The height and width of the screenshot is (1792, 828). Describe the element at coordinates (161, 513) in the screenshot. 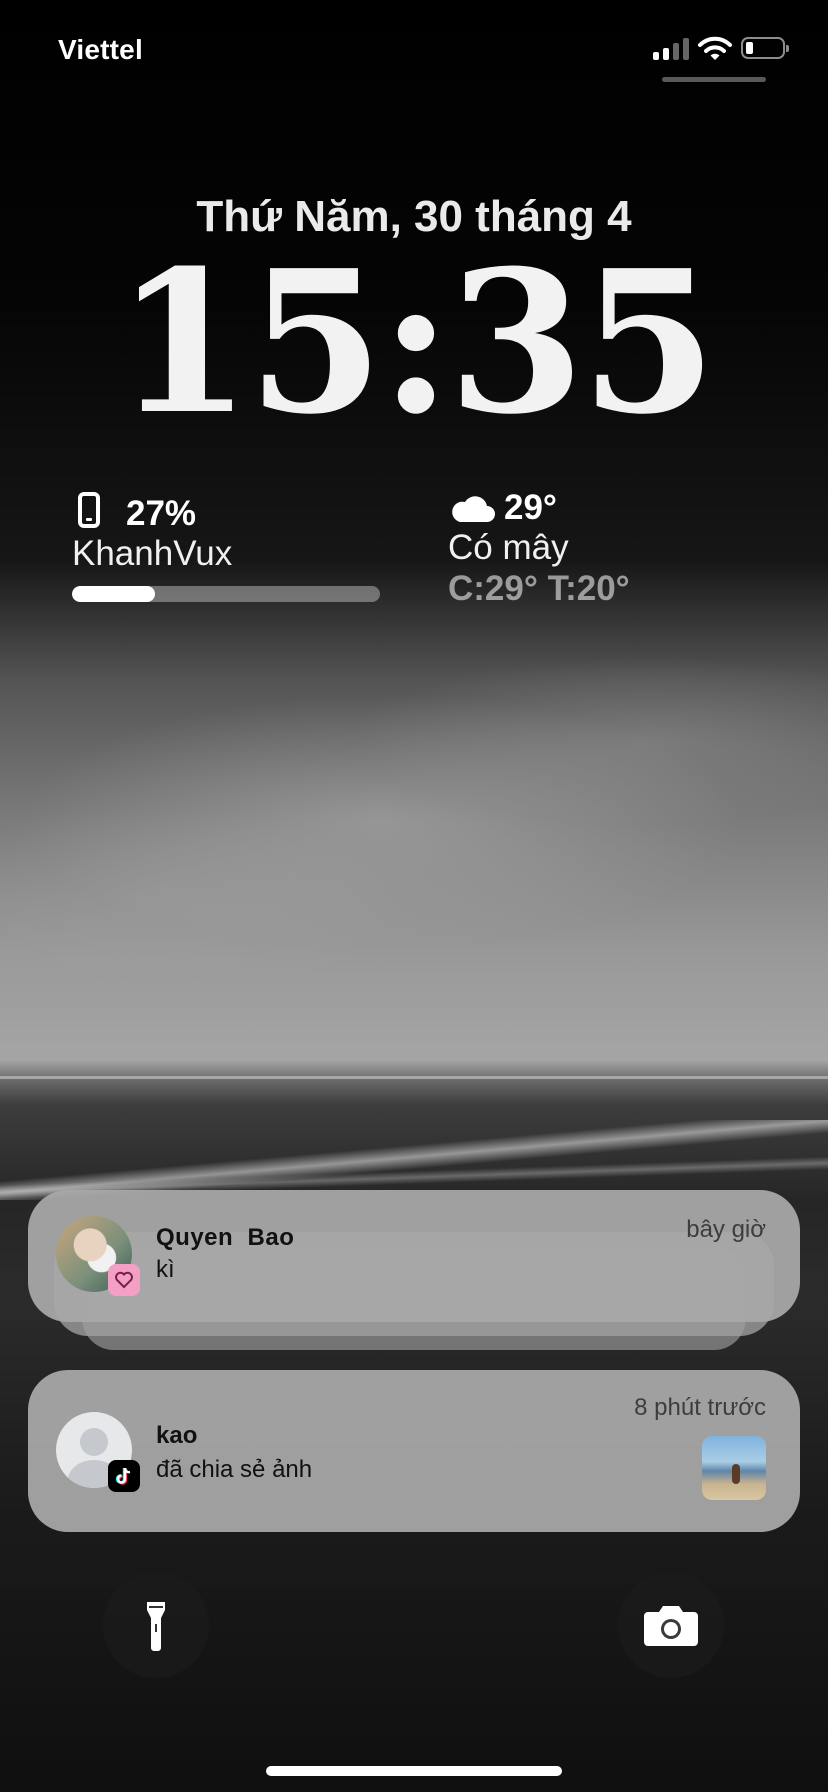

I see `battery-percent: 27%` at that location.